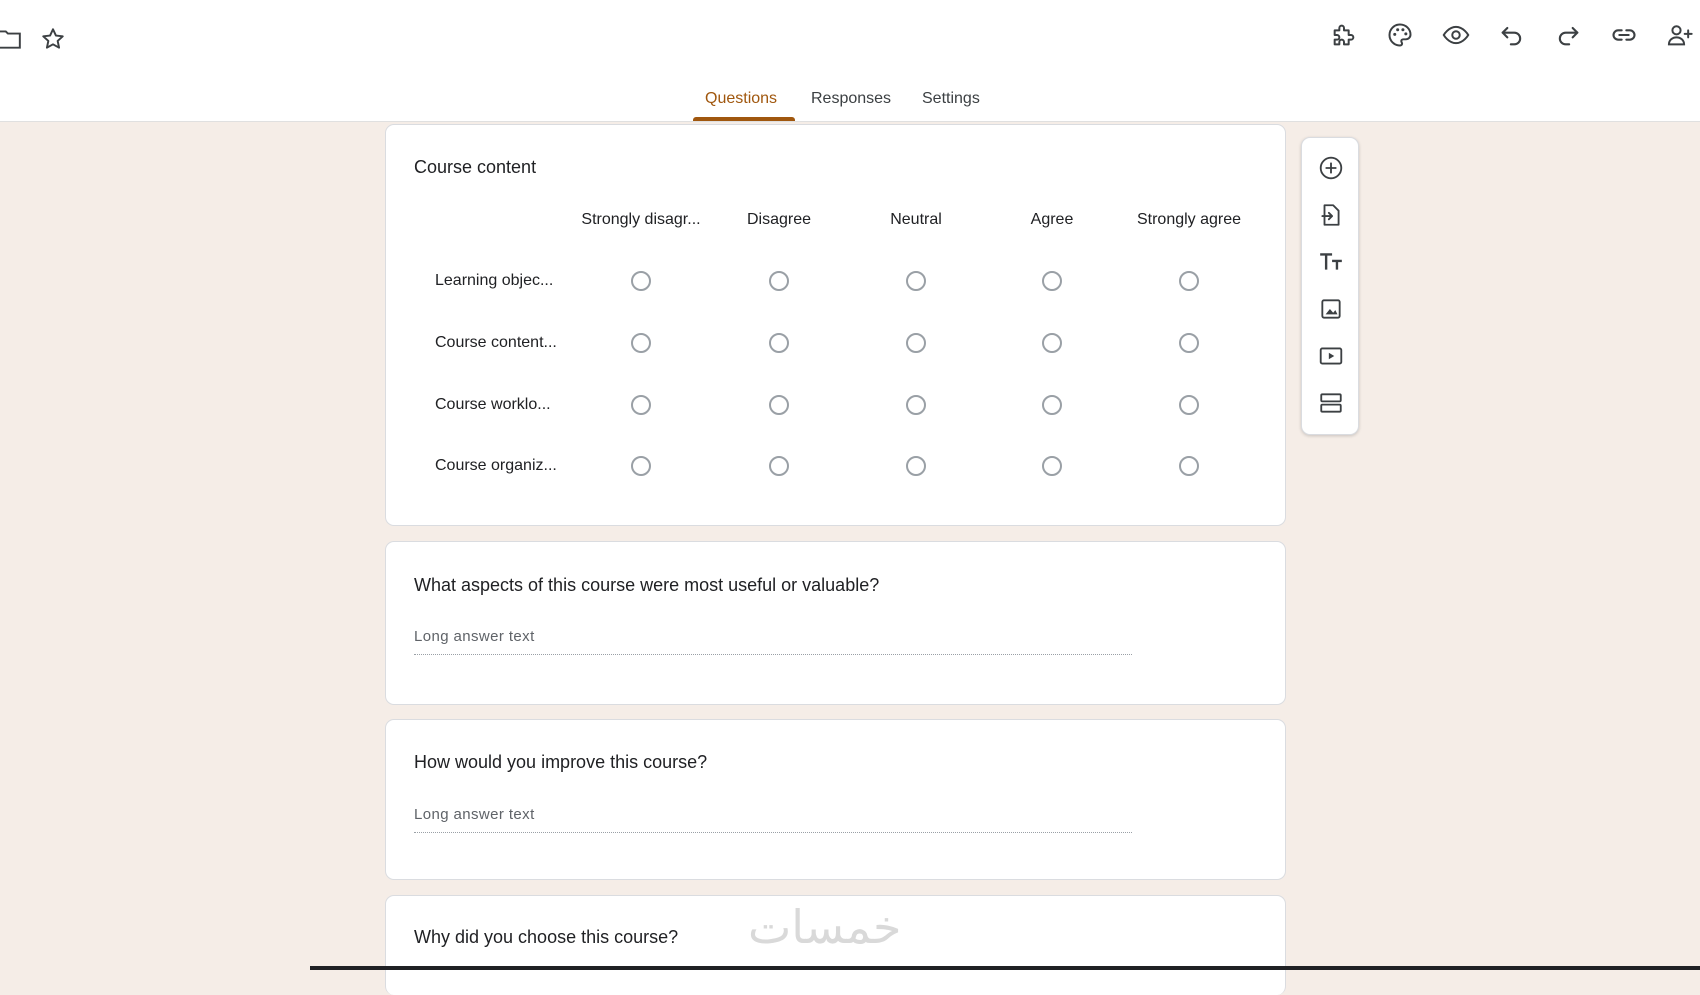 The width and height of the screenshot is (1700, 995). What do you see at coordinates (1680, 35) in the screenshot?
I see `add-collaborator-icon` at bounding box center [1680, 35].